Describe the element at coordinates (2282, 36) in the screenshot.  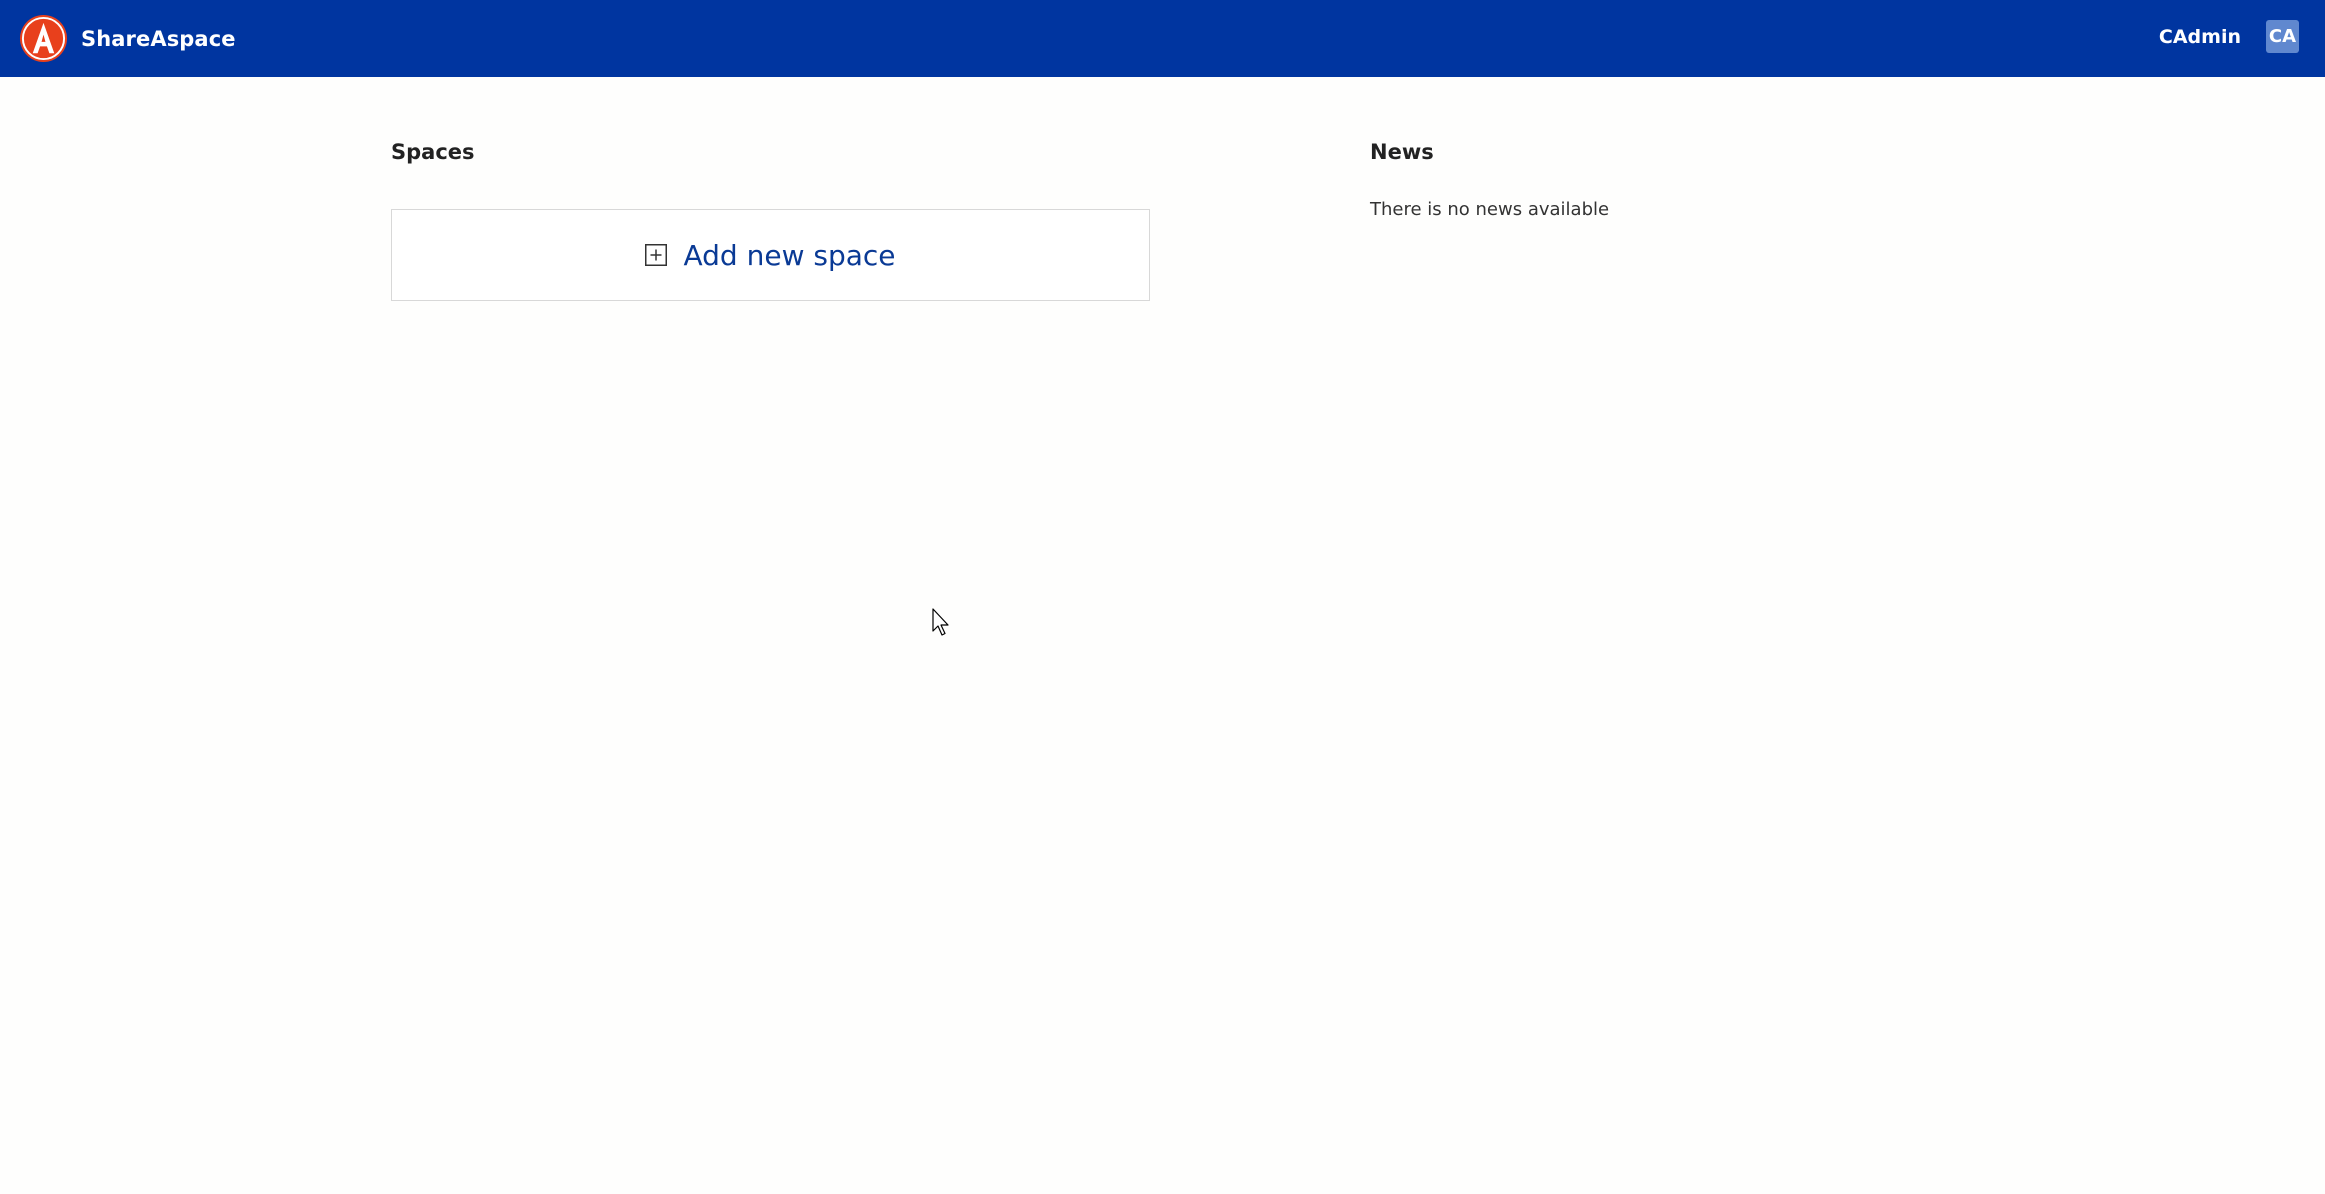
I see `user-avatar: CA` at that location.